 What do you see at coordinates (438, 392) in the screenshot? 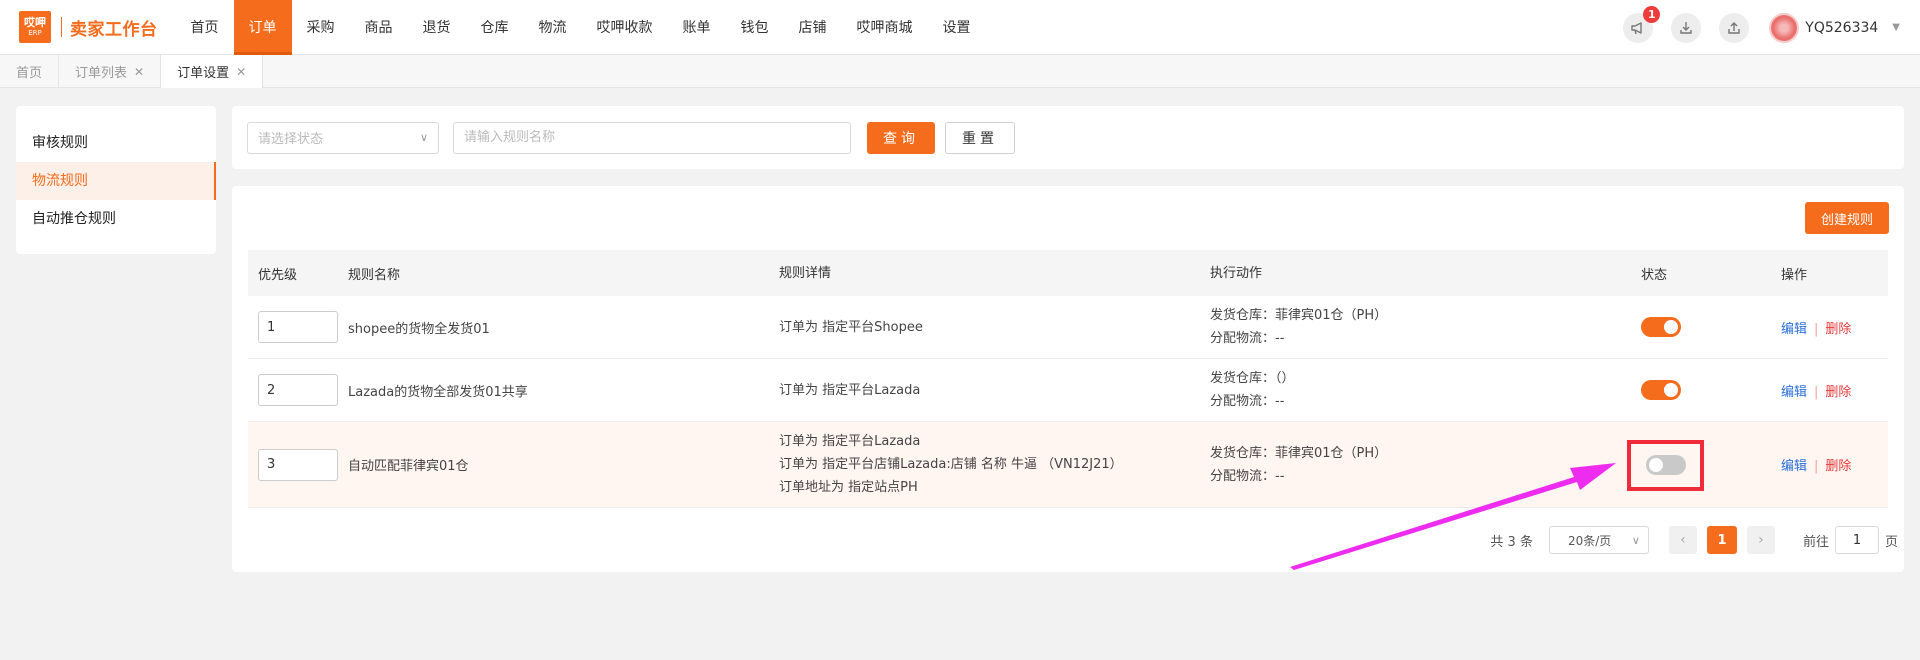
I see `rule-name: Lazada的货物全部发货01共享` at bounding box center [438, 392].